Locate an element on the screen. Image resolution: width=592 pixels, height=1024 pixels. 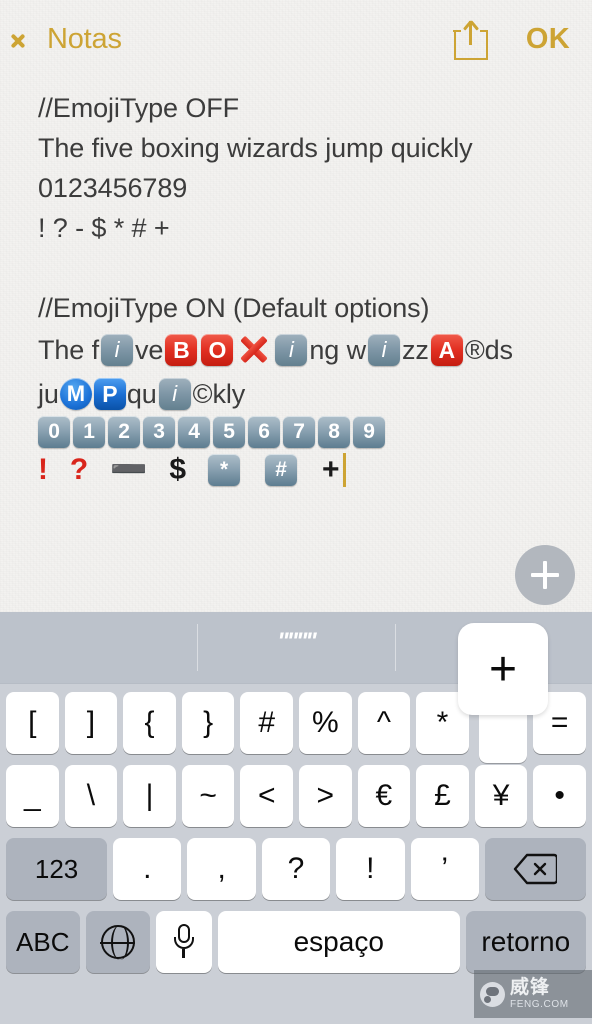
dictation-key is located at coordinates (183, 942).